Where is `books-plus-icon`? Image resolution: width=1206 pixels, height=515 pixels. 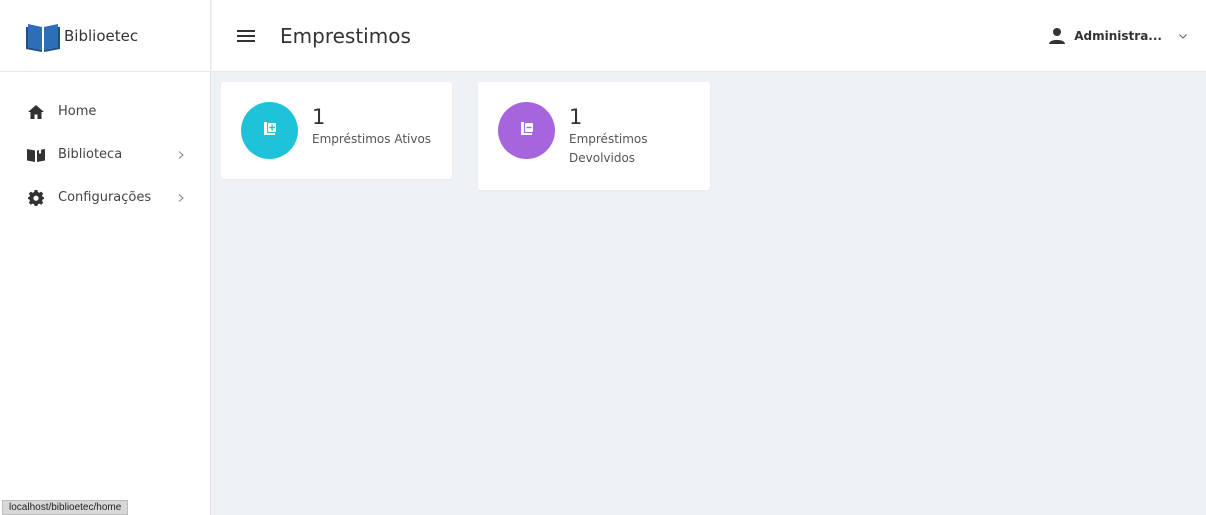
books-plus-icon is located at coordinates (270, 131).